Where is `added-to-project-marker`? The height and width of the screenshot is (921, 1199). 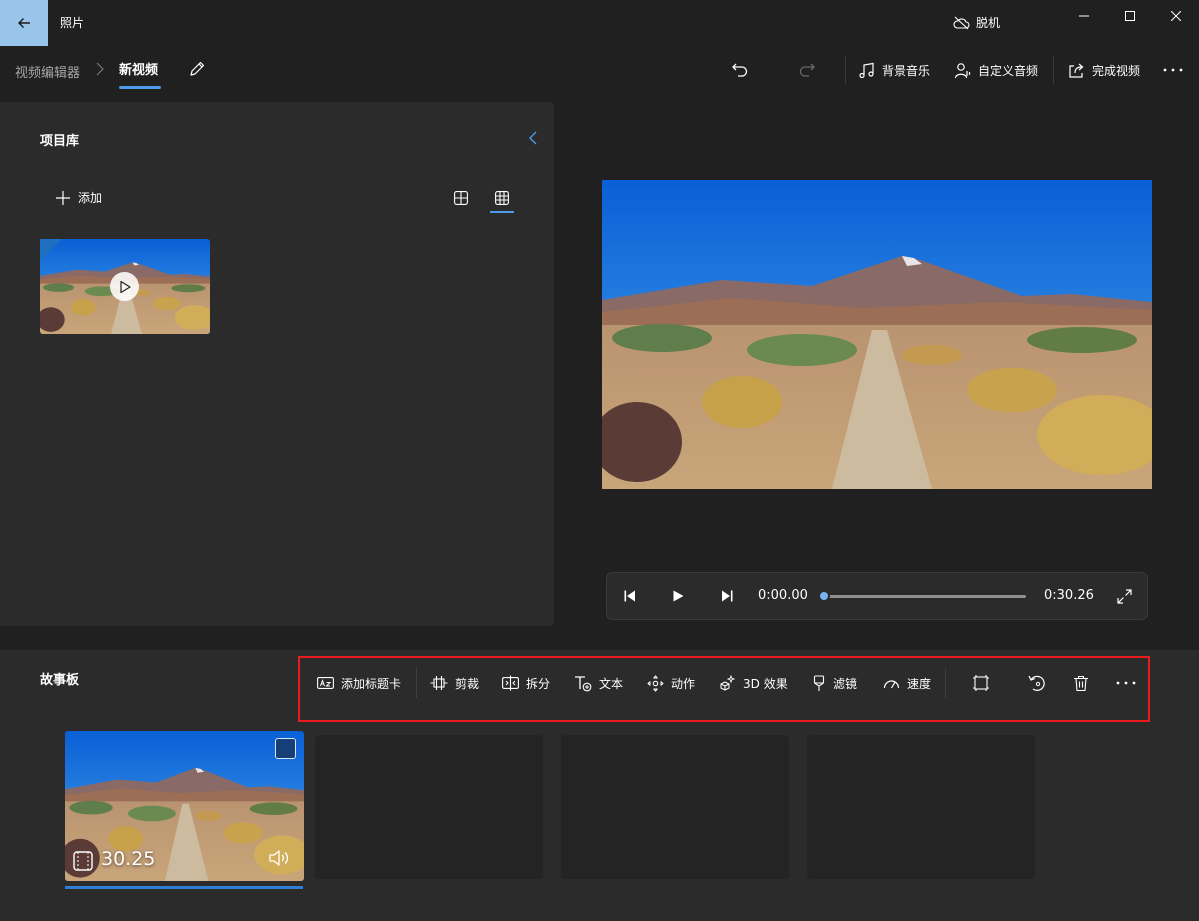 added-to-project-marker is located at coordinates (51, 250).